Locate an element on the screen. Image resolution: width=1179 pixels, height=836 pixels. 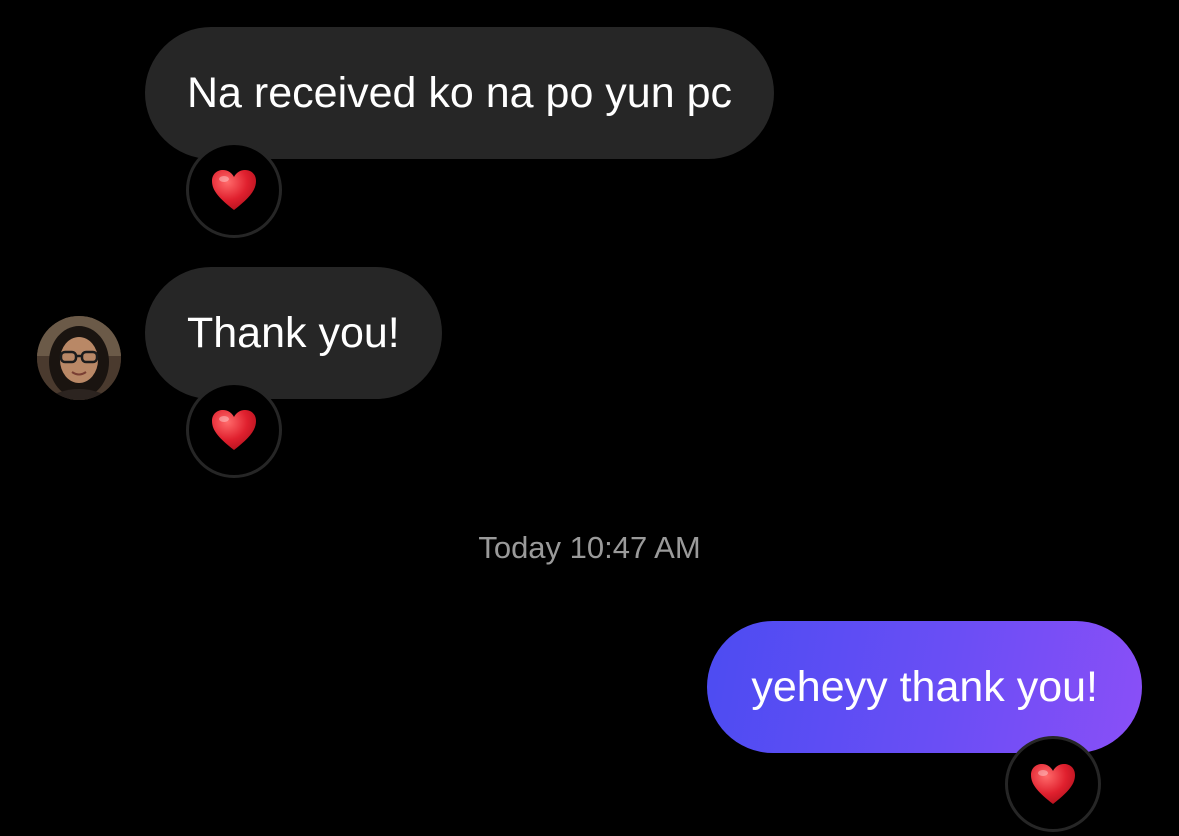
avatar is located at coordinates (79, 358).